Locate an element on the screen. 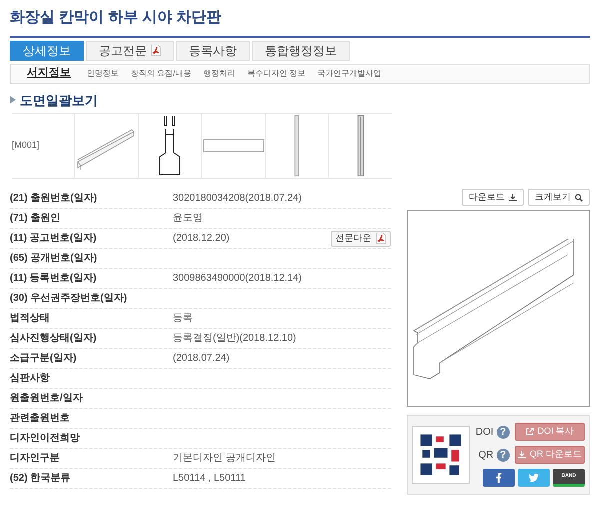 Image resolution: width=600 pixels, height=506 pixels. twitter-icon is located at coordinates (534, 478).